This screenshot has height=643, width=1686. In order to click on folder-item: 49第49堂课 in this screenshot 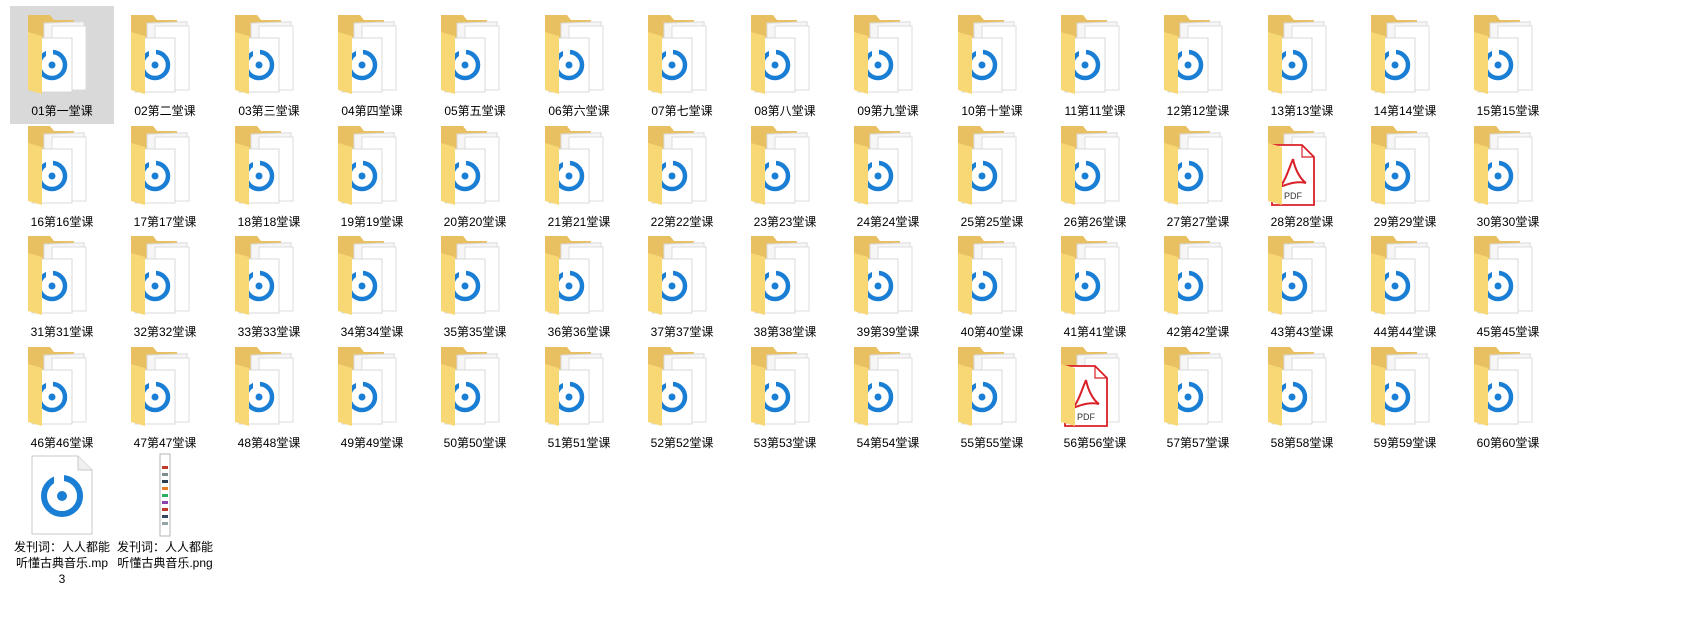, I will do `click(372, 397)`.